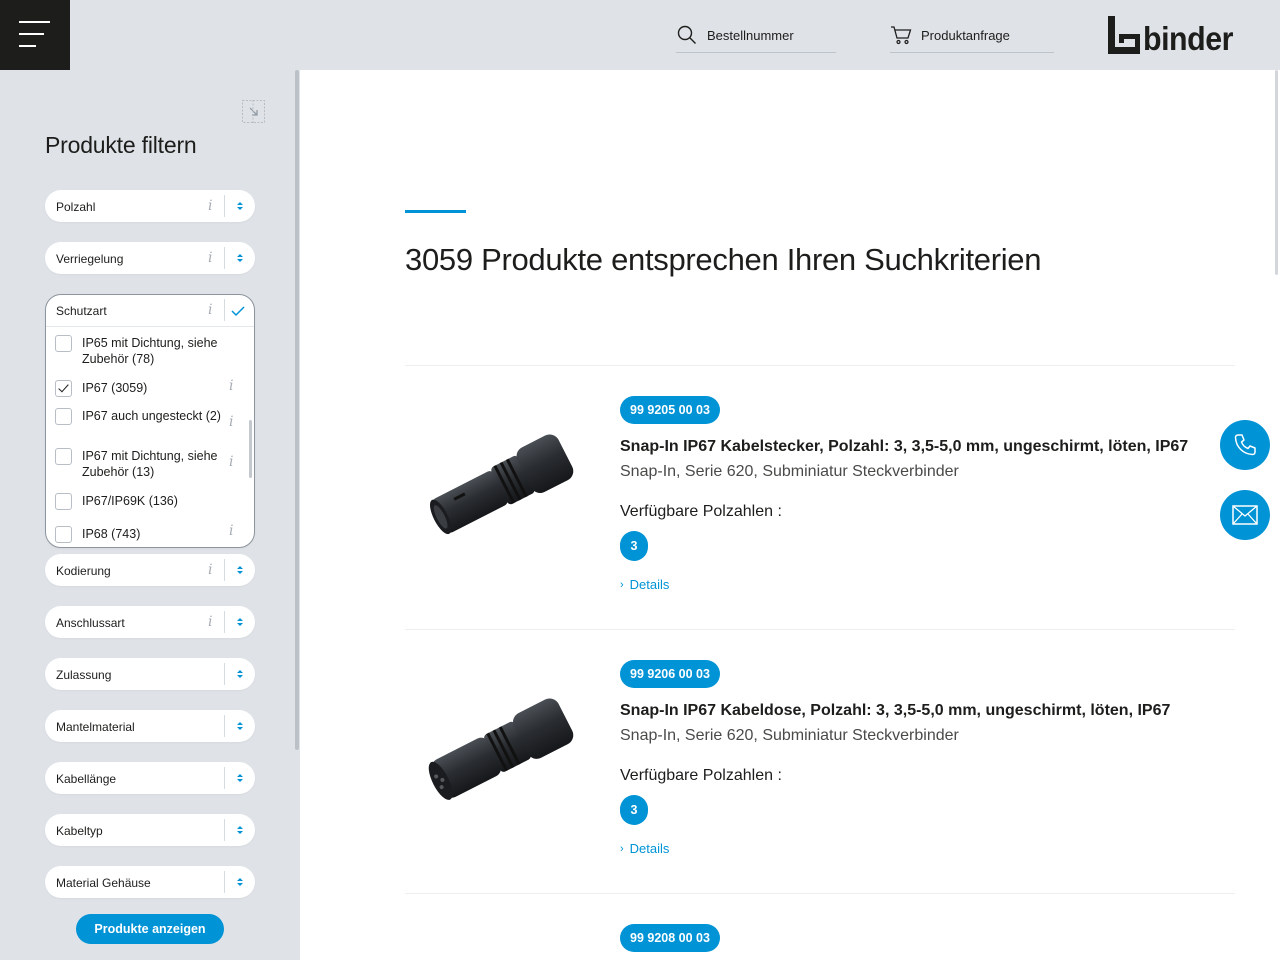 The image size is (1280, 960). Describe the element at coordinates (670, 674) in the screenshot. I see `order-number-badge: 99 9206 00 03` at that location.